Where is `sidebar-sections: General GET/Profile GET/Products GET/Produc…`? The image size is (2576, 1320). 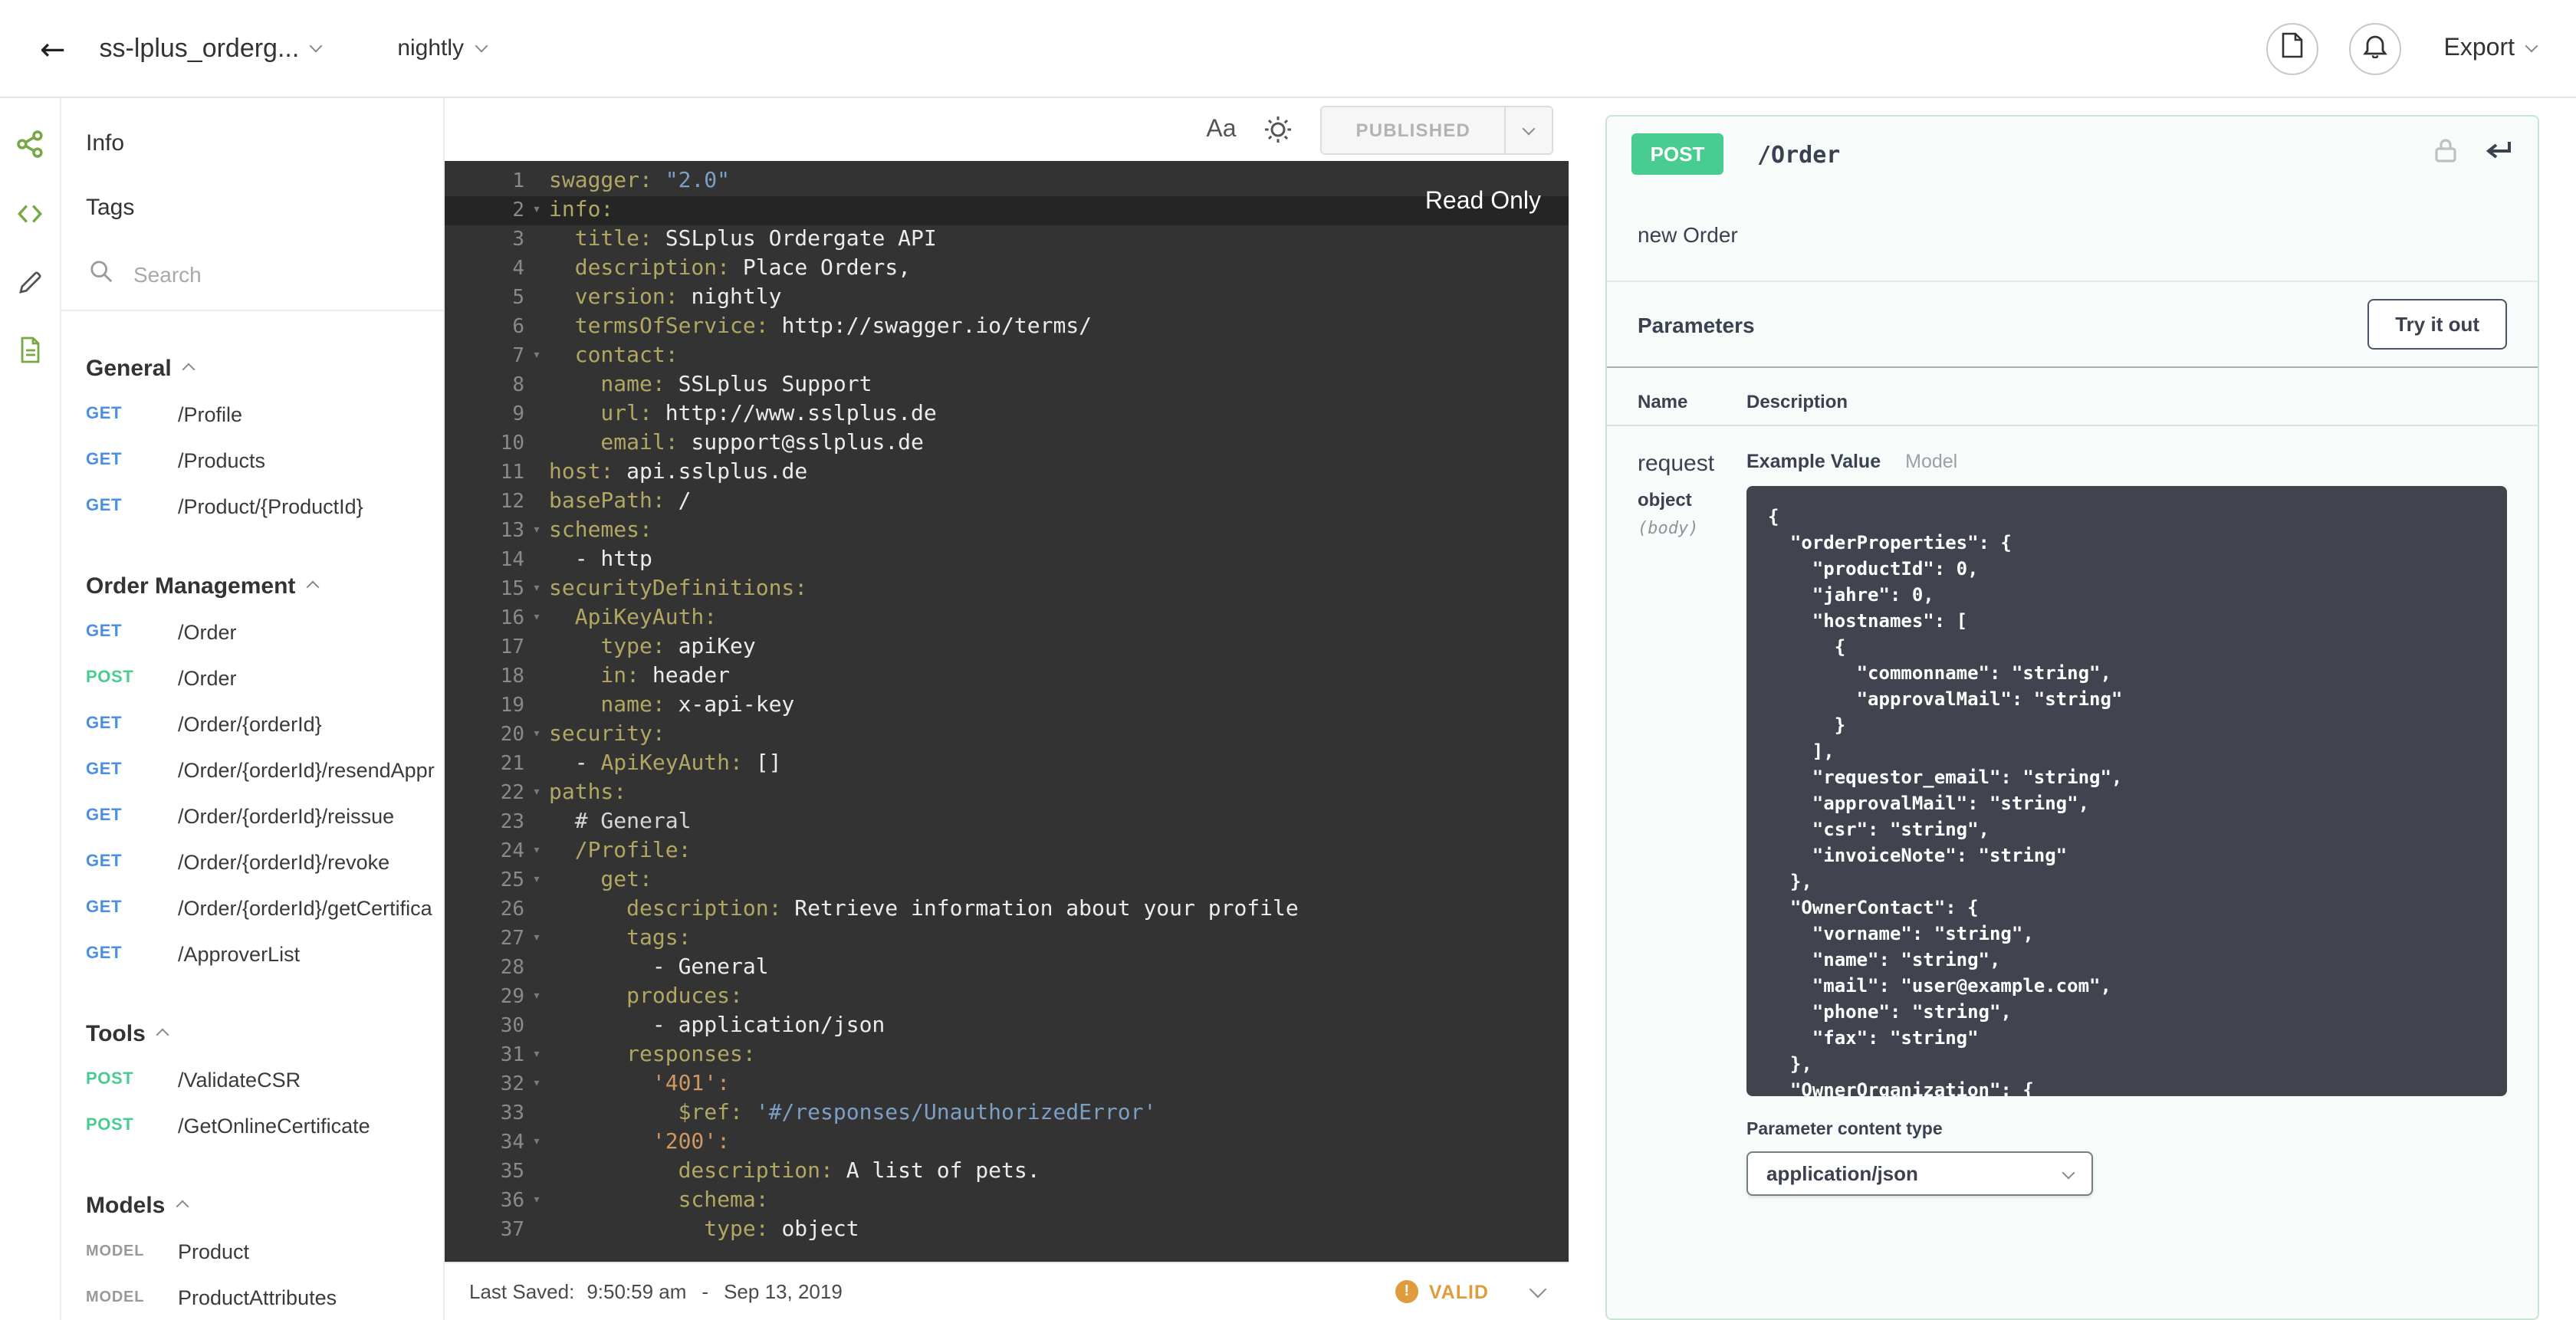
sidebar-sections: General GET/Profile GET/Products GET/Produc… is located at coordinates (252, 832).